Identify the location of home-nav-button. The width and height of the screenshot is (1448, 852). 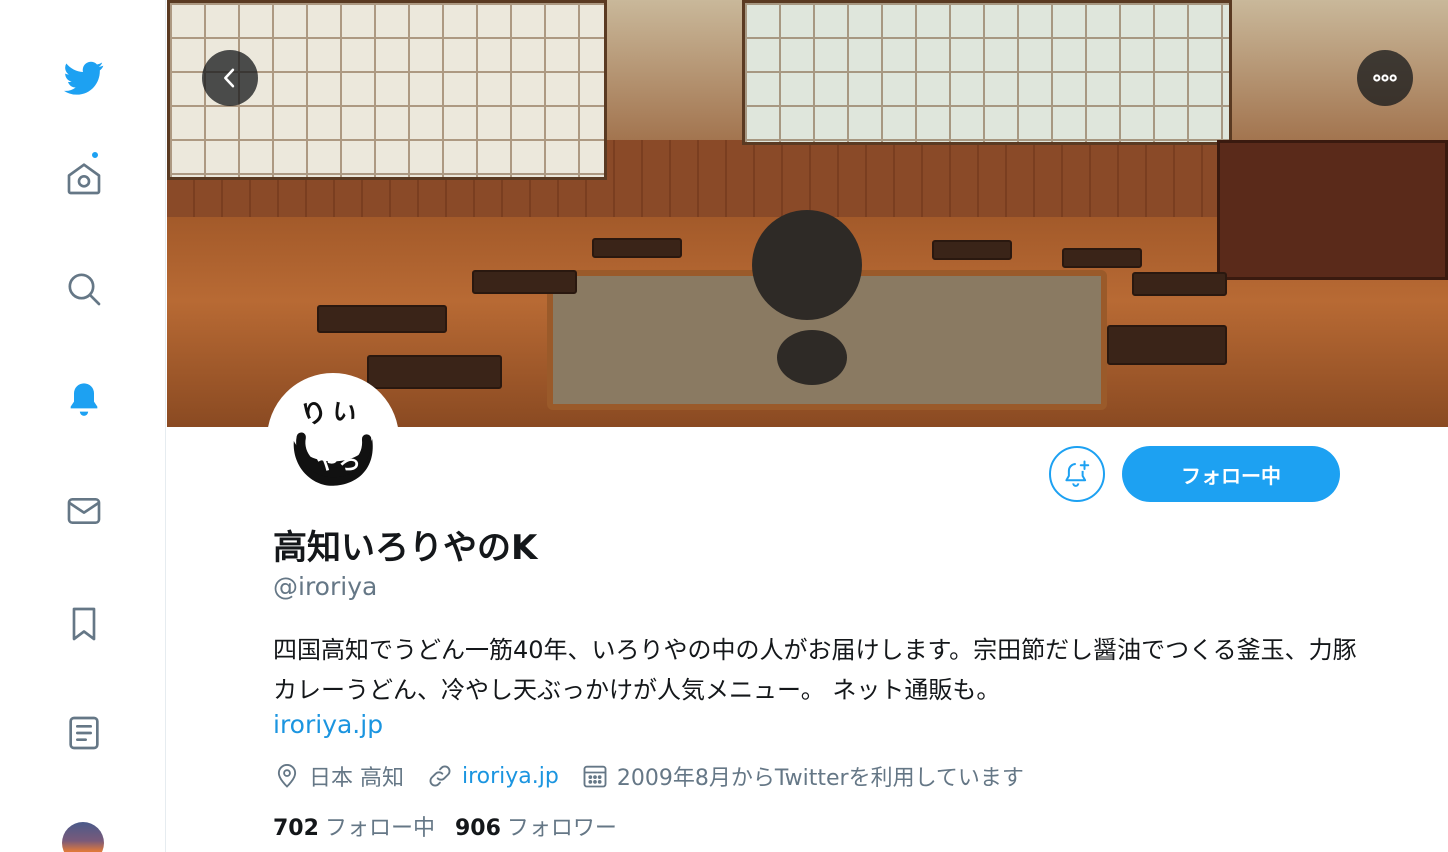
(84, 178).